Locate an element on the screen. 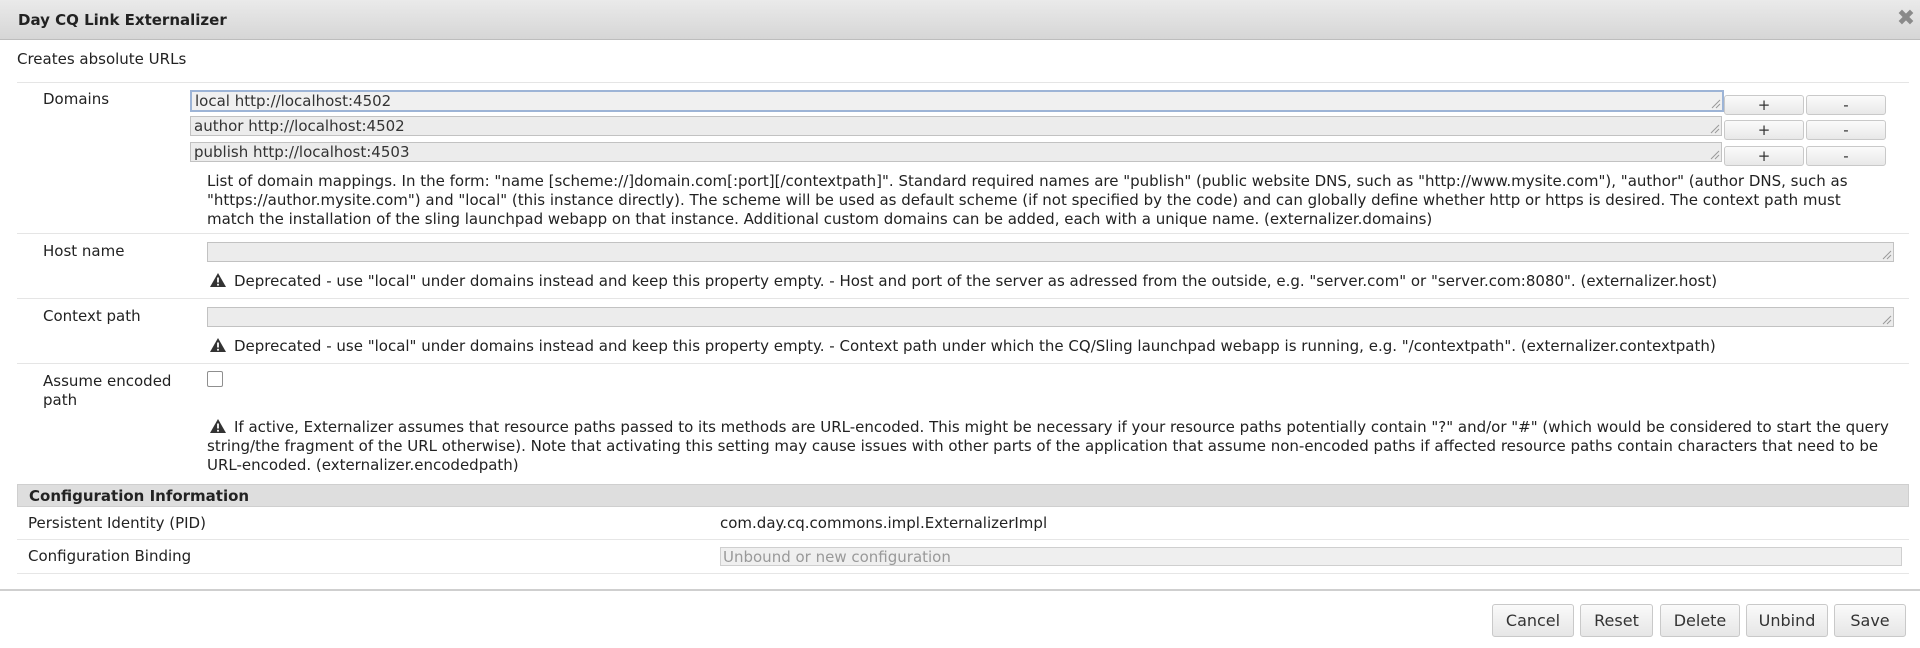 This screenshot has width=1920, height=648. encoded-path-label: Assume encoded path is located at coordinates (107, 390).